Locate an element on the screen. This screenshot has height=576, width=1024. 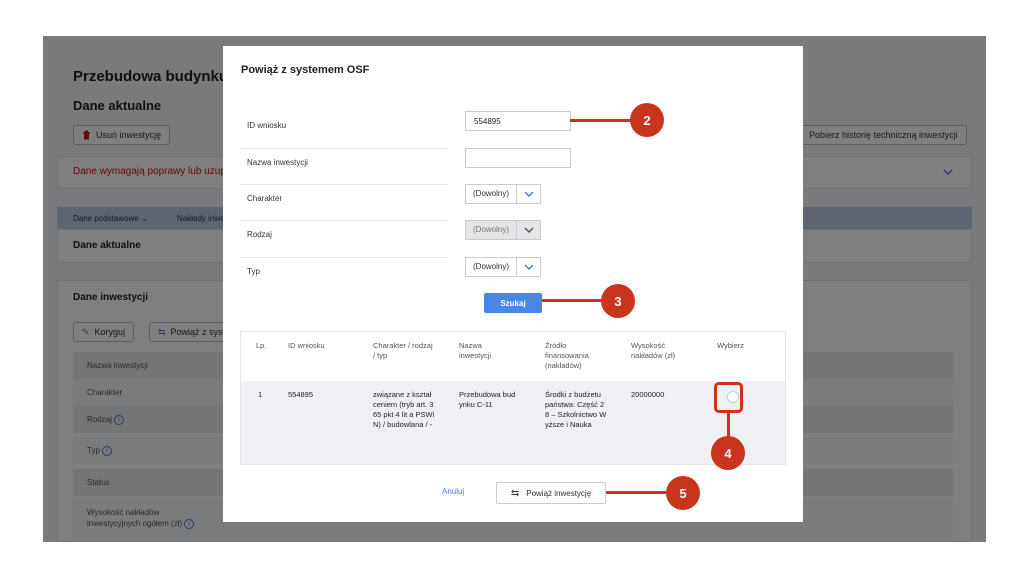
name-input is located at coordinates (518, 158).